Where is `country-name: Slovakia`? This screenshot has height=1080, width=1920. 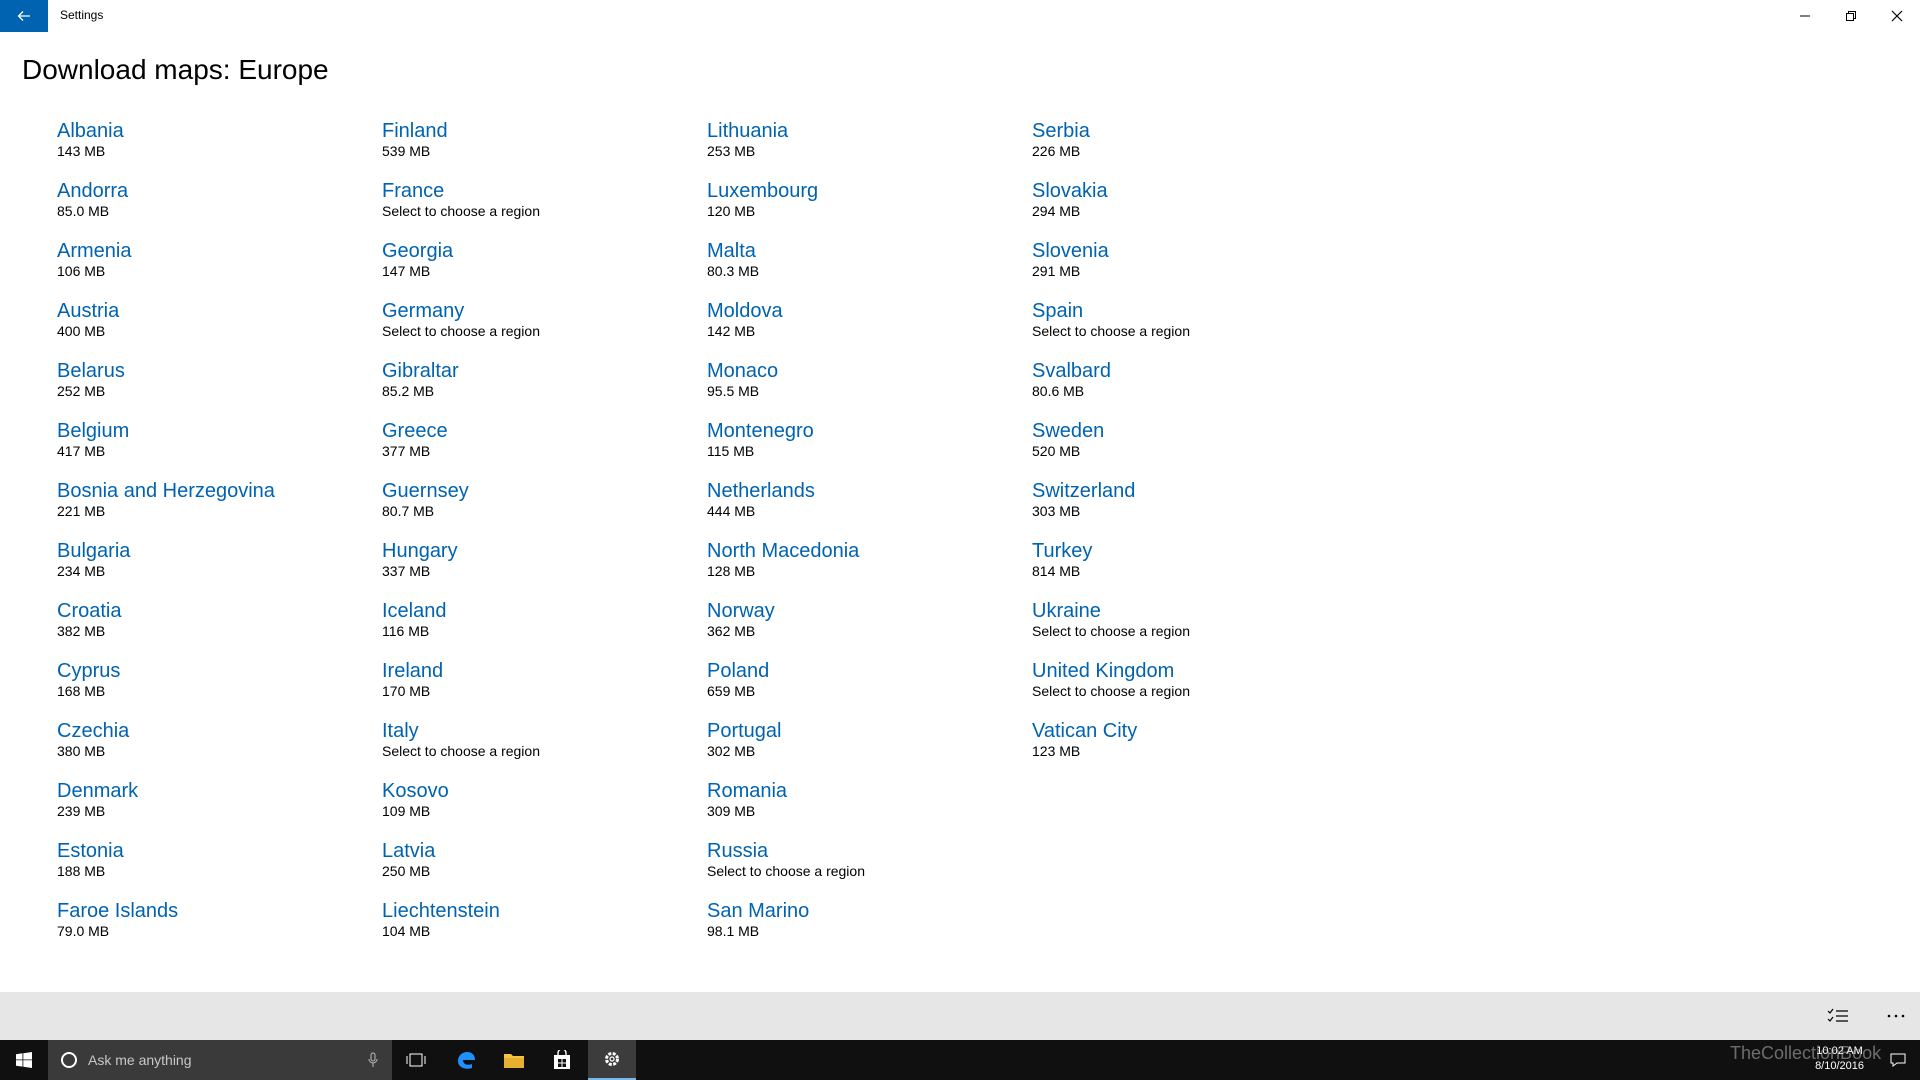
country-name: Slovakia is located at coordinates (1192, 191).